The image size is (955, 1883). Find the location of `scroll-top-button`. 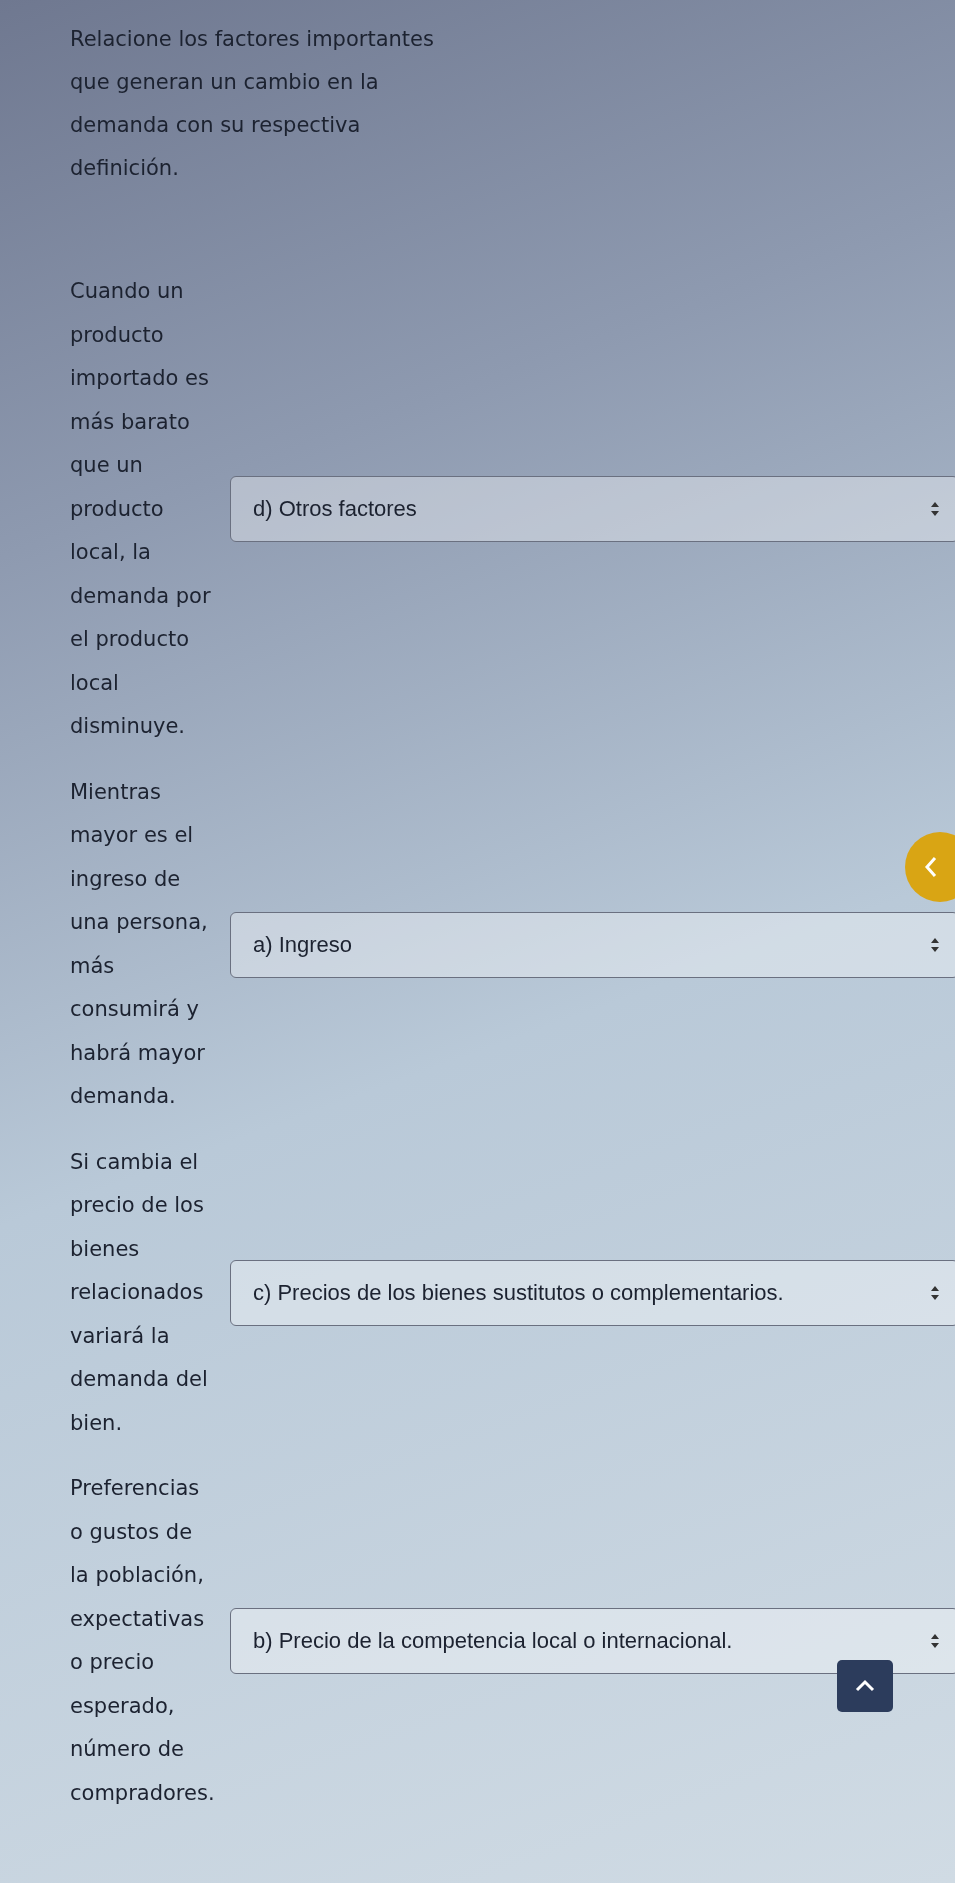

scroll-top-button is located at coordinates (865, 1686).